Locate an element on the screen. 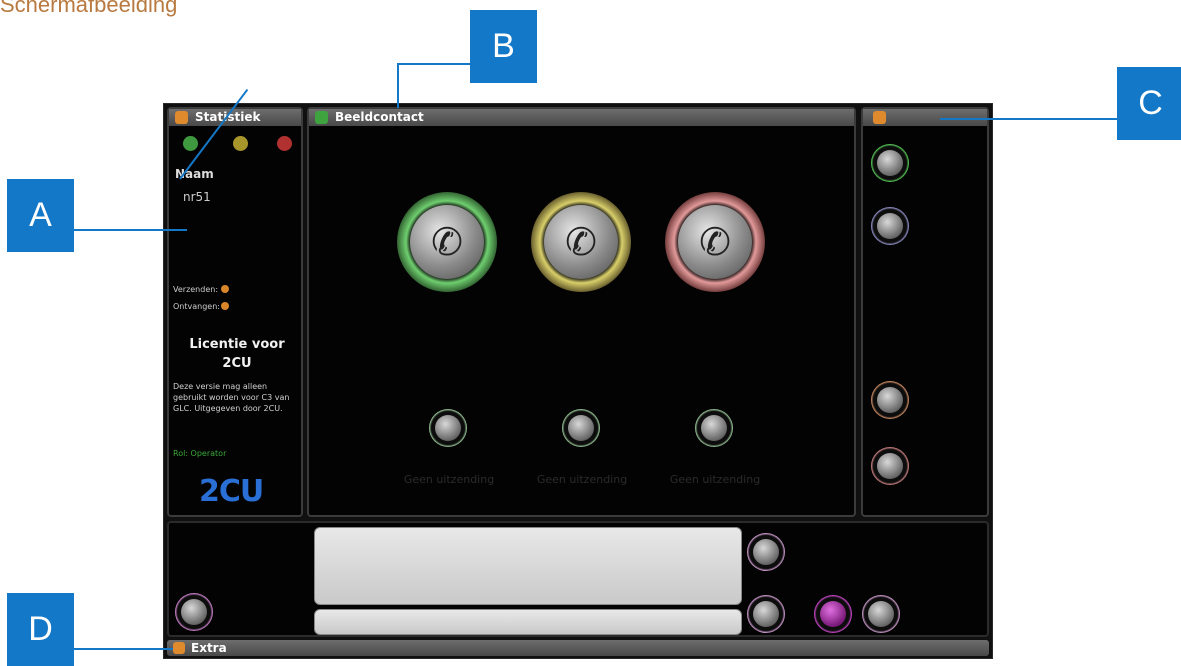 This screenshot has width=1181, height=666. received-indicator-icon is located at coordinates (225, 306).